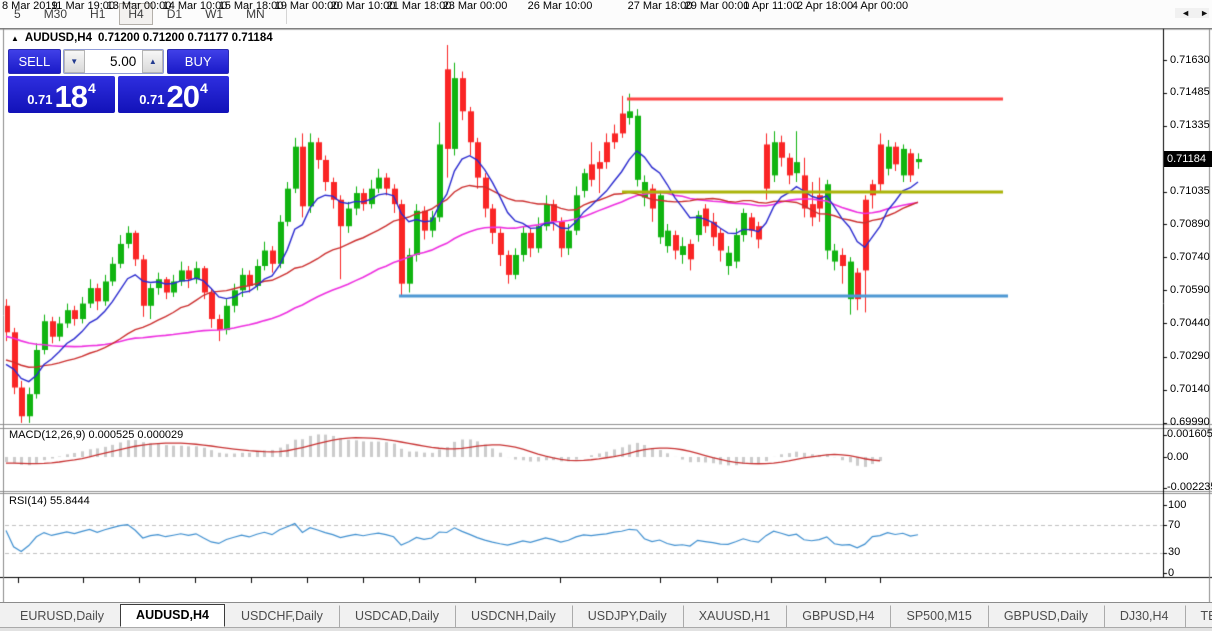 The image size is (1212, 631). I want to click on rsi-axis-tick: 100, so click(1177, 504).